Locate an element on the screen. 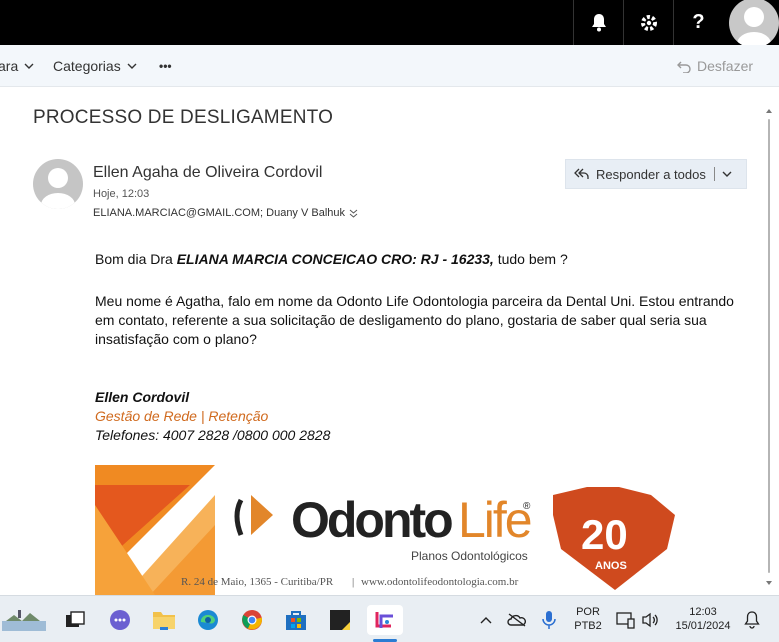 The width and height of the screenshot is (779, 642). badge-number: 20 is located at coordinates (604, 534).